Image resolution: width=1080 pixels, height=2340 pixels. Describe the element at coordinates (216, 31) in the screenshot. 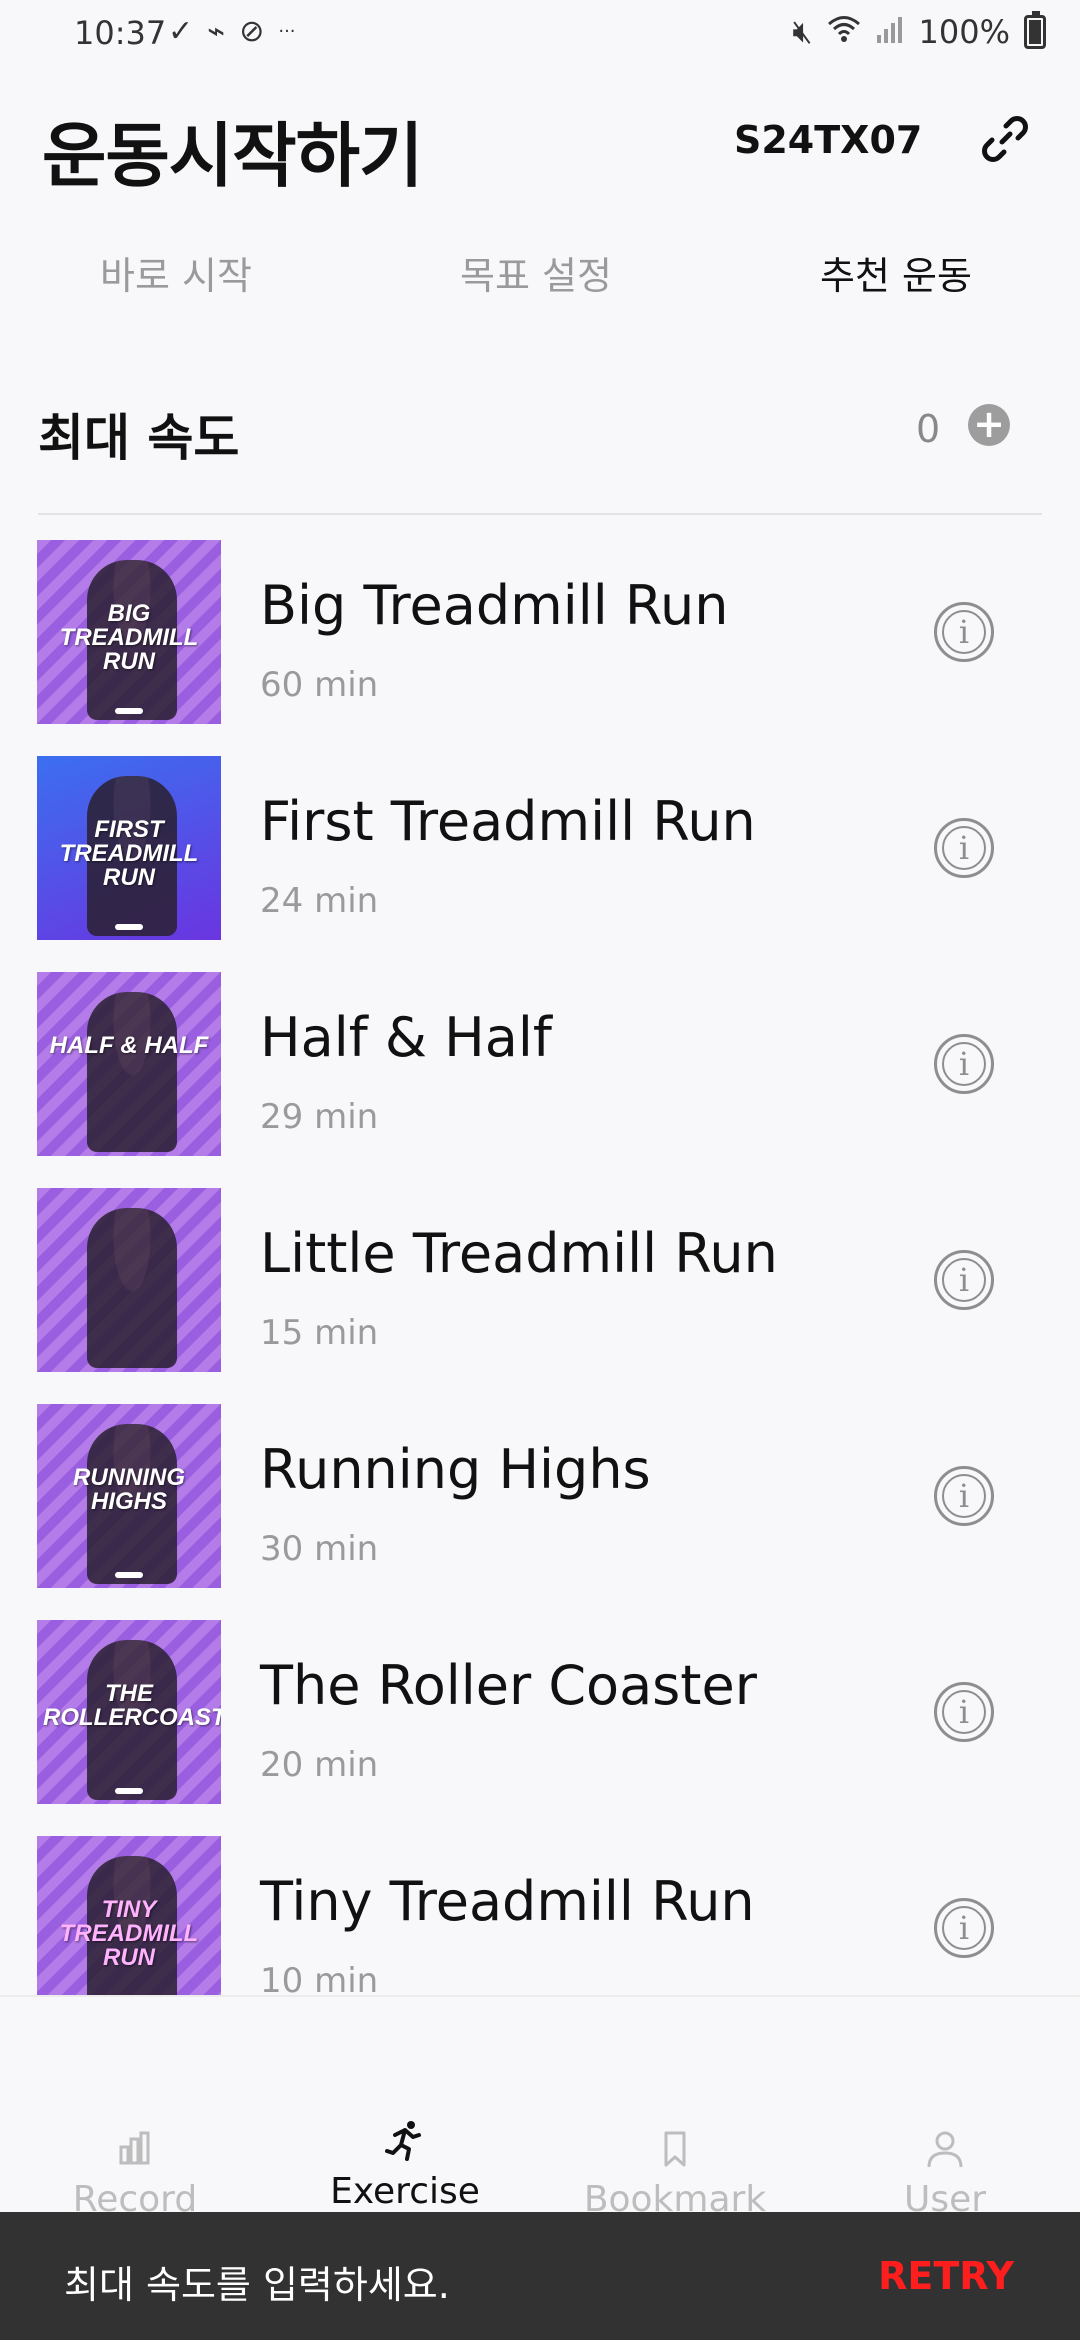

I see `usb-icon: ⌁` at that location.